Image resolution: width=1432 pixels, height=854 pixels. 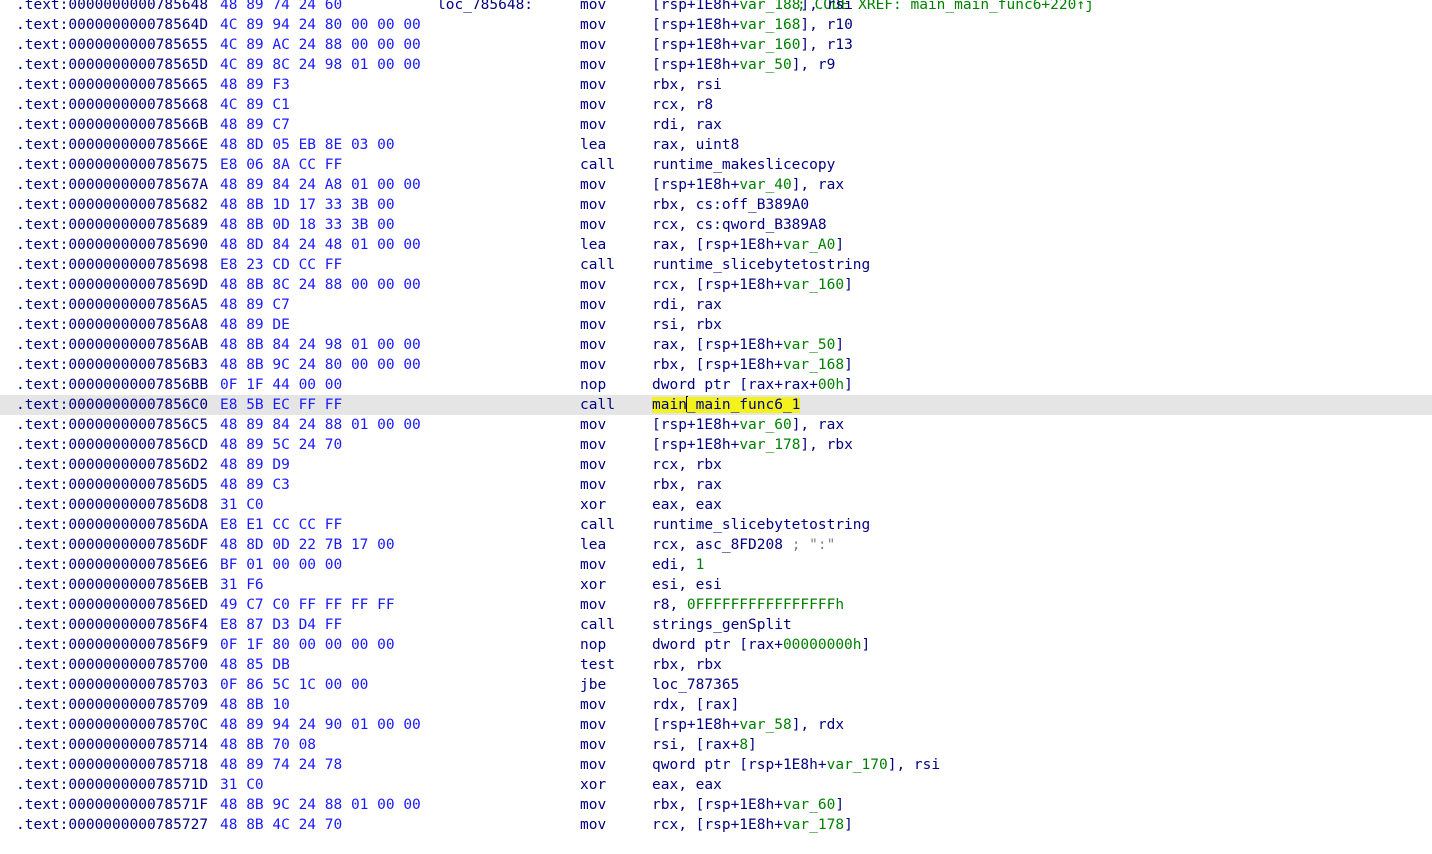 I want to click on operand-highlighted: main, so click(x=669, y=405).